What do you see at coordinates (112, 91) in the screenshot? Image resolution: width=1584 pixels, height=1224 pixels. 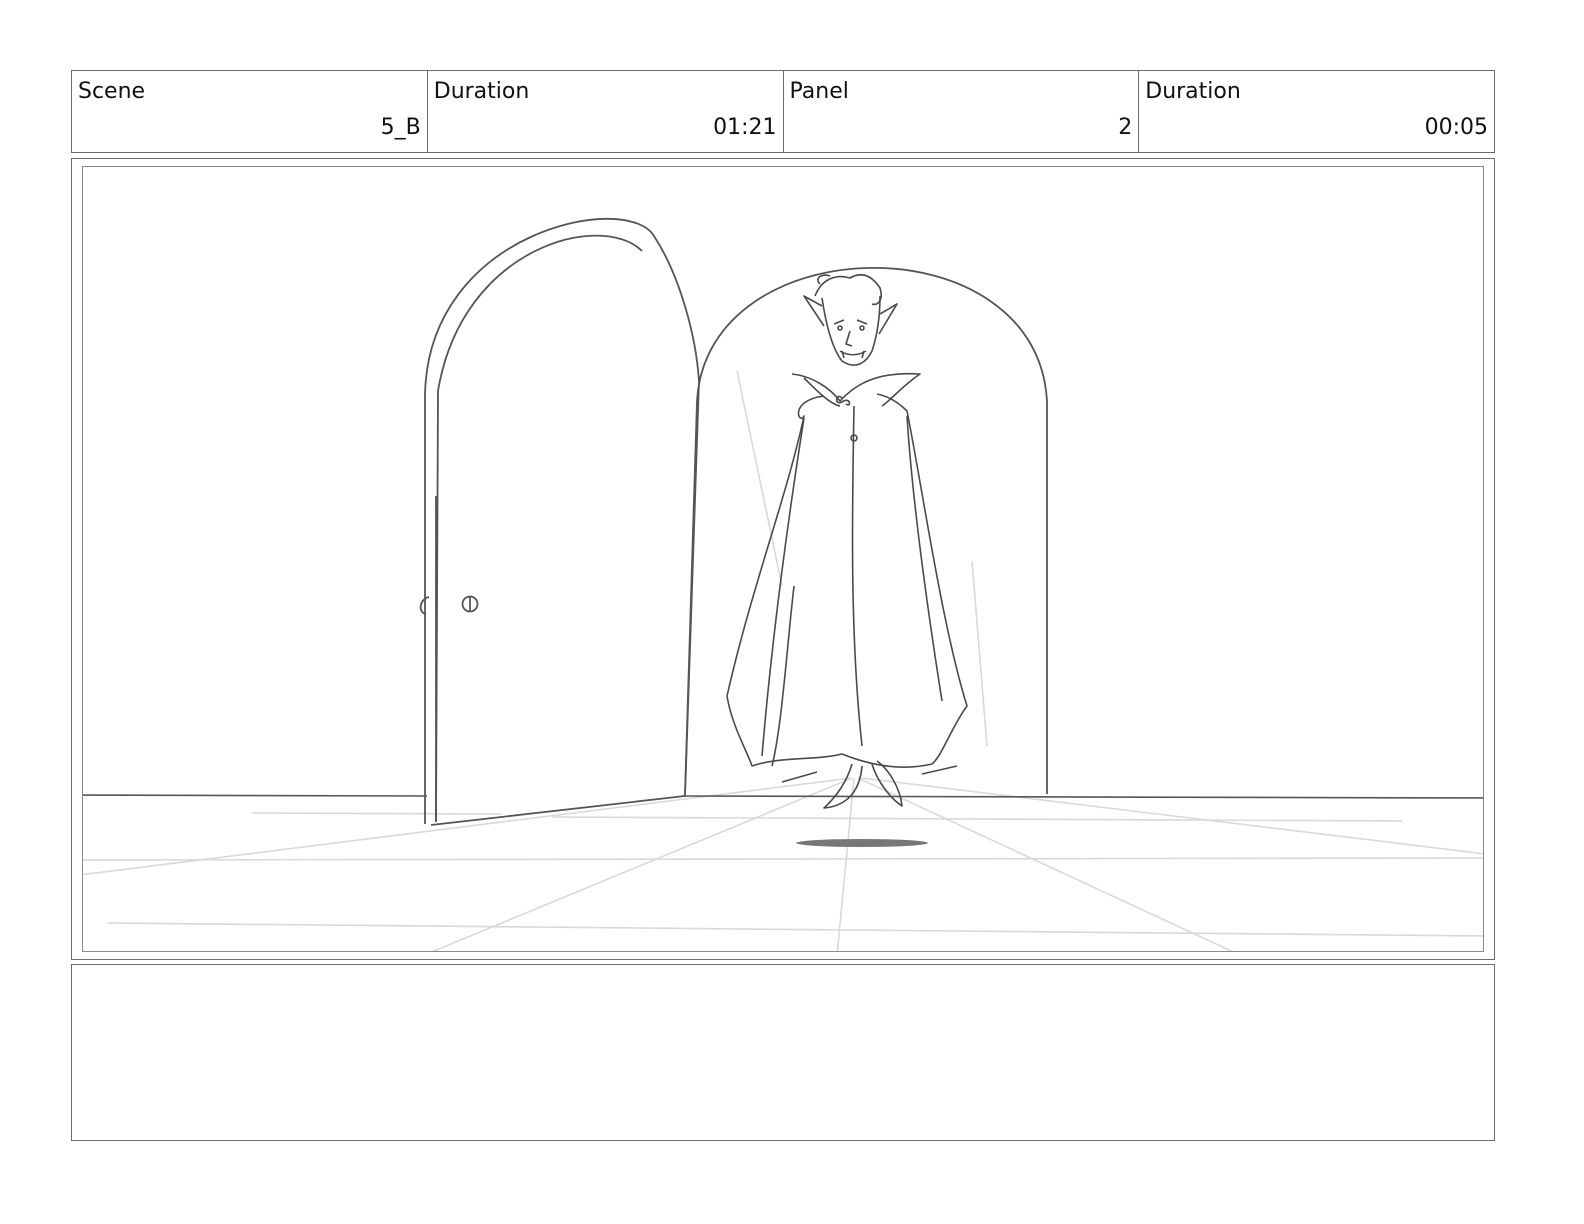 I see `scene-label: Scene` at bounding box center [112, 91].